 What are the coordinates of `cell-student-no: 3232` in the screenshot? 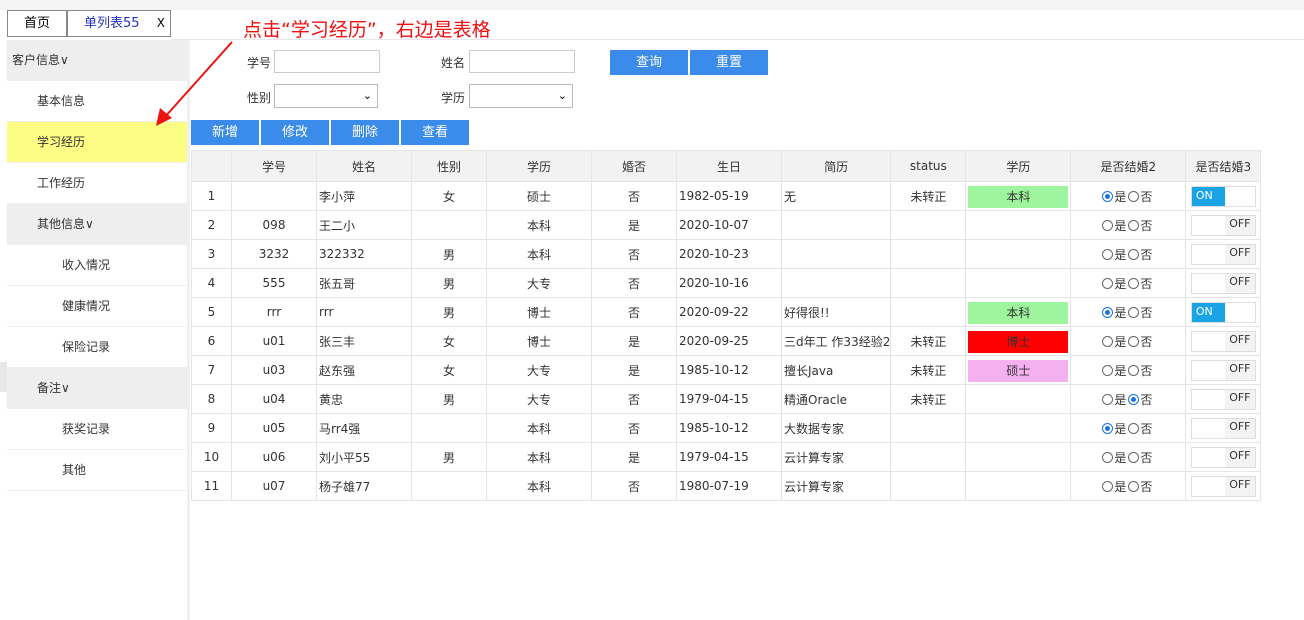 It's located at (274, 254).